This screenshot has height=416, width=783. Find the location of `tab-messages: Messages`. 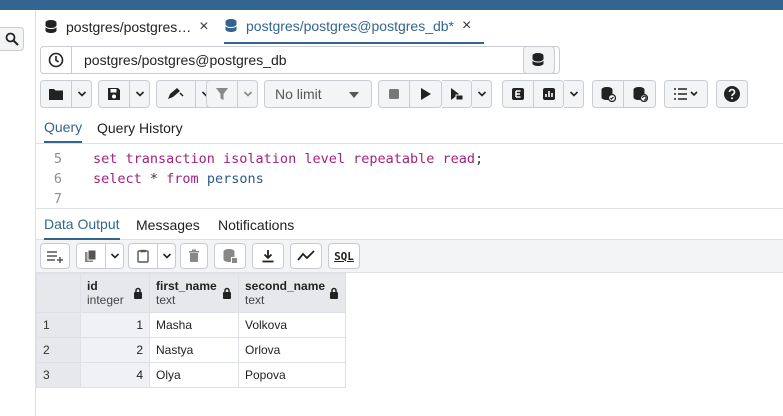

tab-messages: Messages is located at coordinates (168, 224).